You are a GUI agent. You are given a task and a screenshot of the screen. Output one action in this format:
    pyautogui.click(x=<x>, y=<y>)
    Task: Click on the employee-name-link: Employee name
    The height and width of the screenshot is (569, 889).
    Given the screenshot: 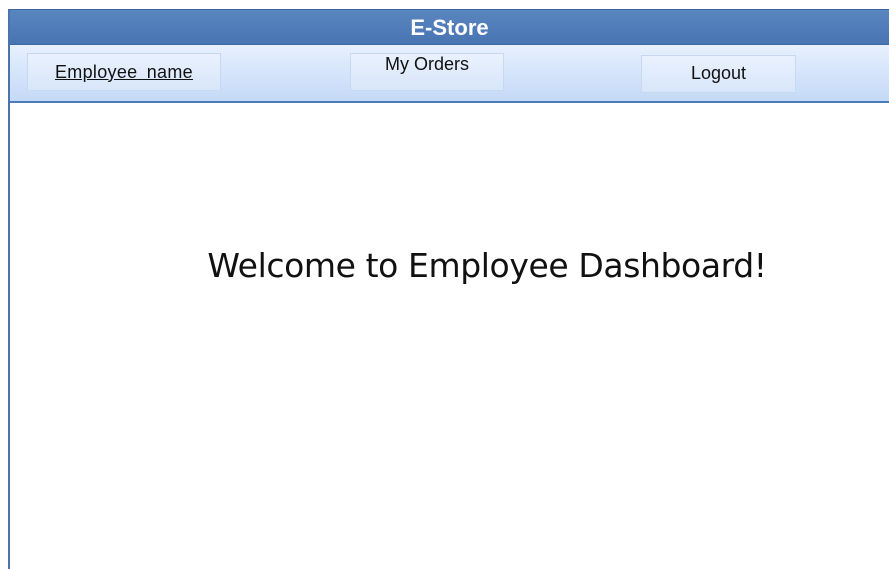 What is the action you would take?
    pyautogui.click(x=124, y=72)
    